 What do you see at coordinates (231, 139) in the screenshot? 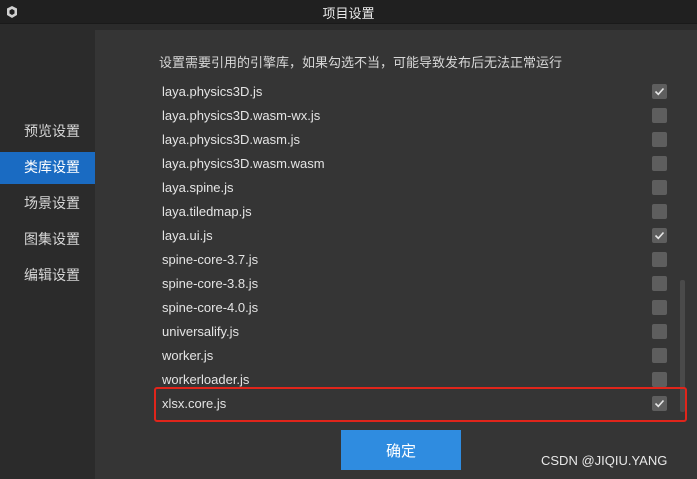
I see `library-name: laya.physics3D.wasm.js` at bounding box center [231, 139].